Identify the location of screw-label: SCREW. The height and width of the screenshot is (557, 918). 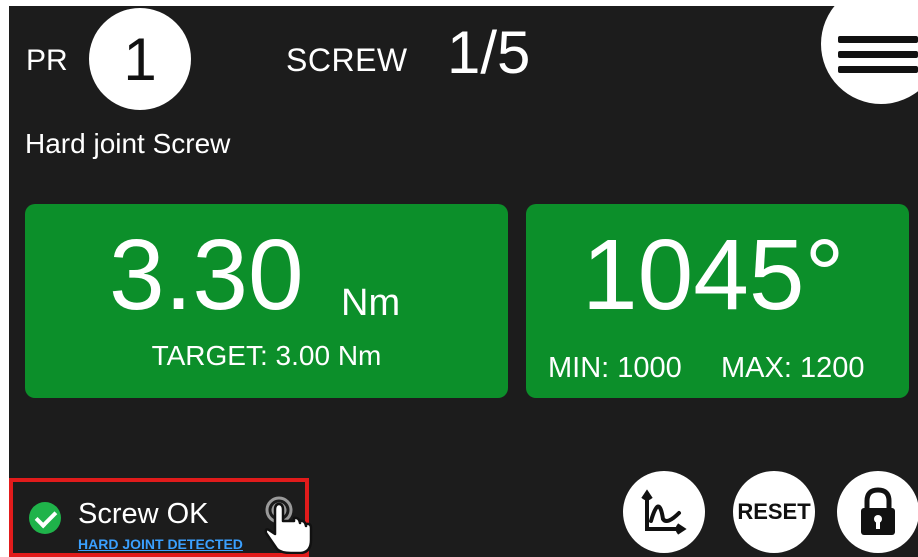
(347, 60).